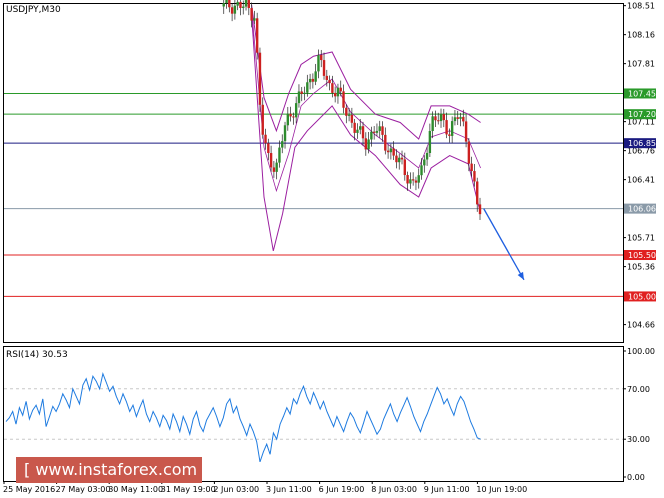  I want to click on price-tick-label: 108.51, so click(641, 6).